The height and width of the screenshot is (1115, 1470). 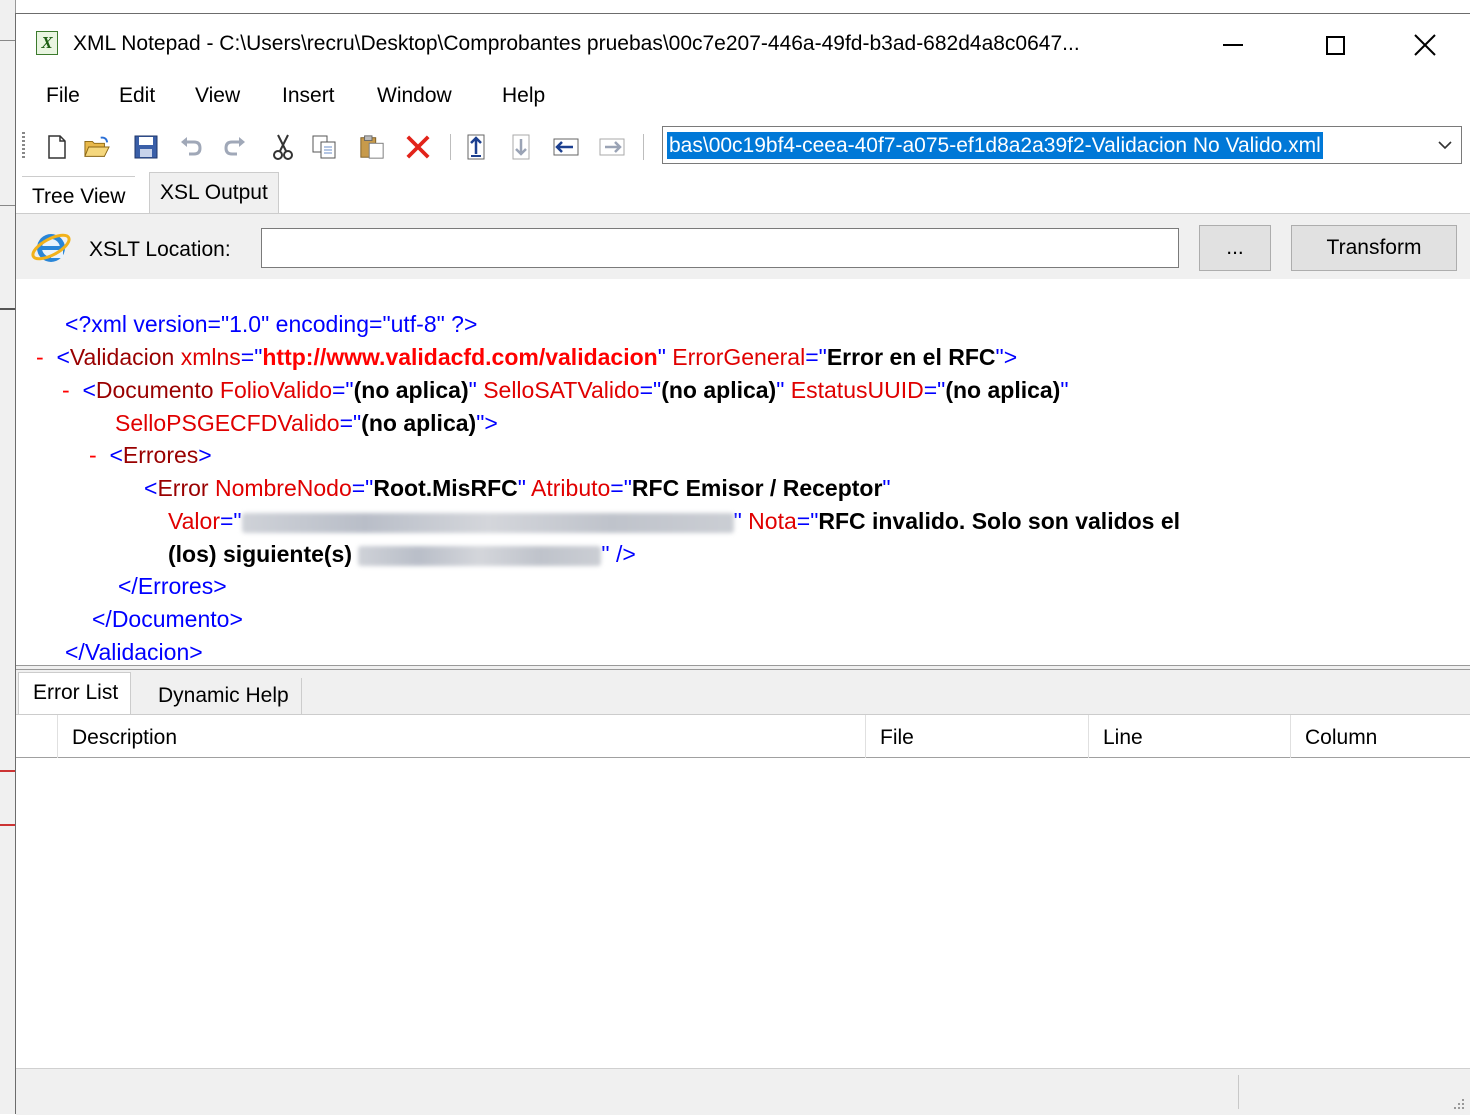 I want to click on maximize-icon, so click(x=1335, y=45).